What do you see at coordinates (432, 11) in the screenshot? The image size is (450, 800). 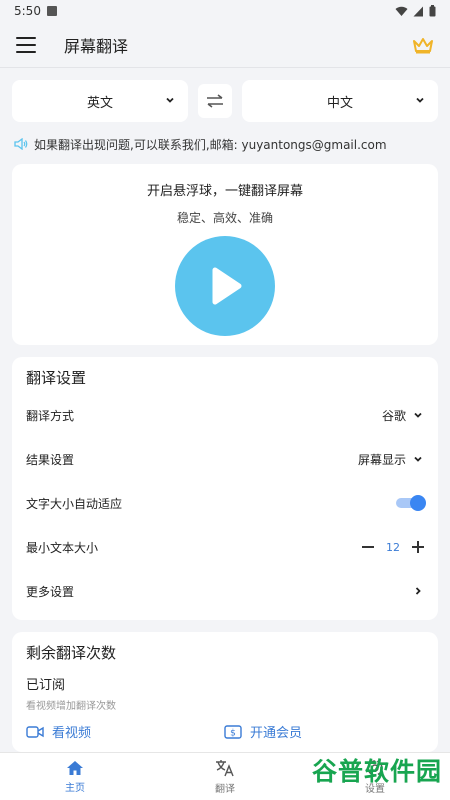 I see `battery-icon` at bounding box center [432, 11].